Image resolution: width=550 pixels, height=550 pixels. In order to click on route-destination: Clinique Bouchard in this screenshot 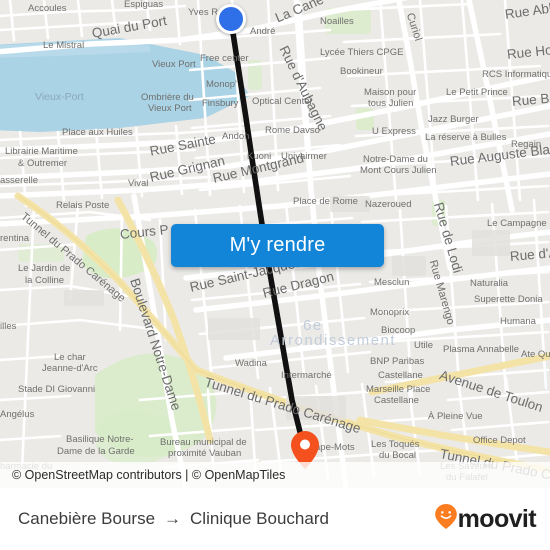, I will do `click(259, 518)`.